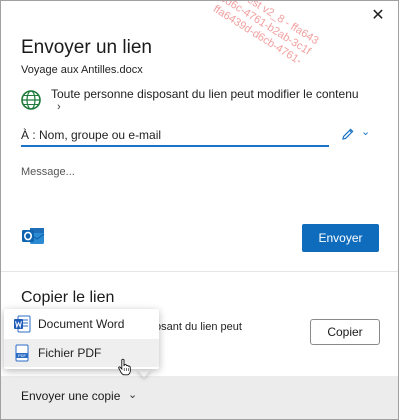 Image resolution: width=399 pixels, height=420 pixels. What do you see at coordinates (199, 271) in the screenshot?
I see `section-divider` at bounding box center [199, 271].